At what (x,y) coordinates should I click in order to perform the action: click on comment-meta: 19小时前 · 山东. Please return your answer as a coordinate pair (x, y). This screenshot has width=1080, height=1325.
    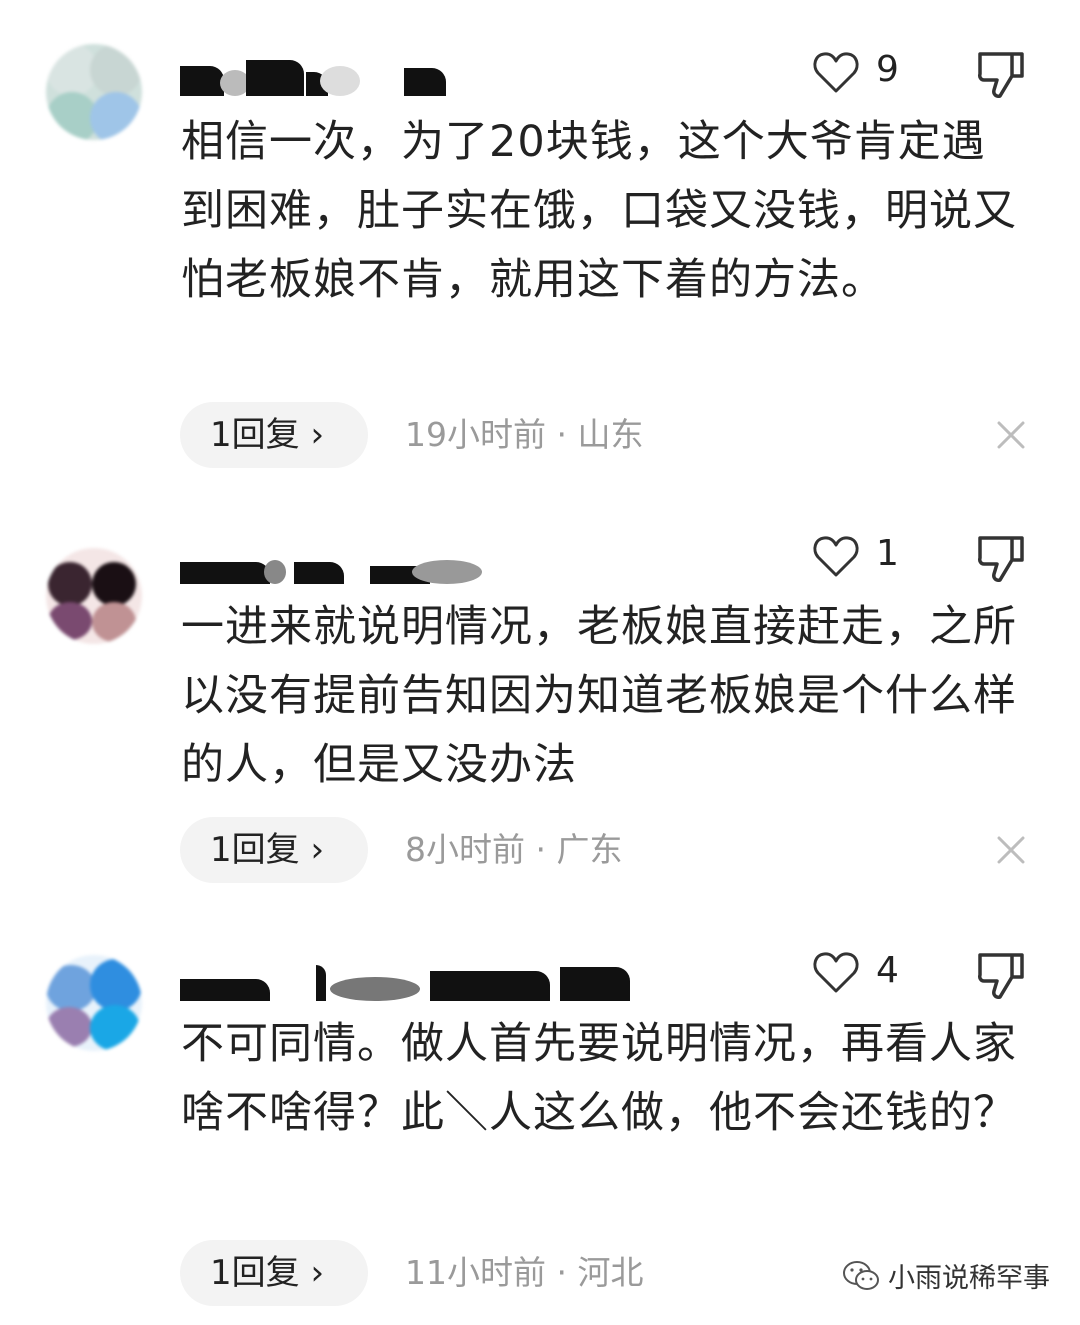
    Looking at the image, I should click on (524, 434).